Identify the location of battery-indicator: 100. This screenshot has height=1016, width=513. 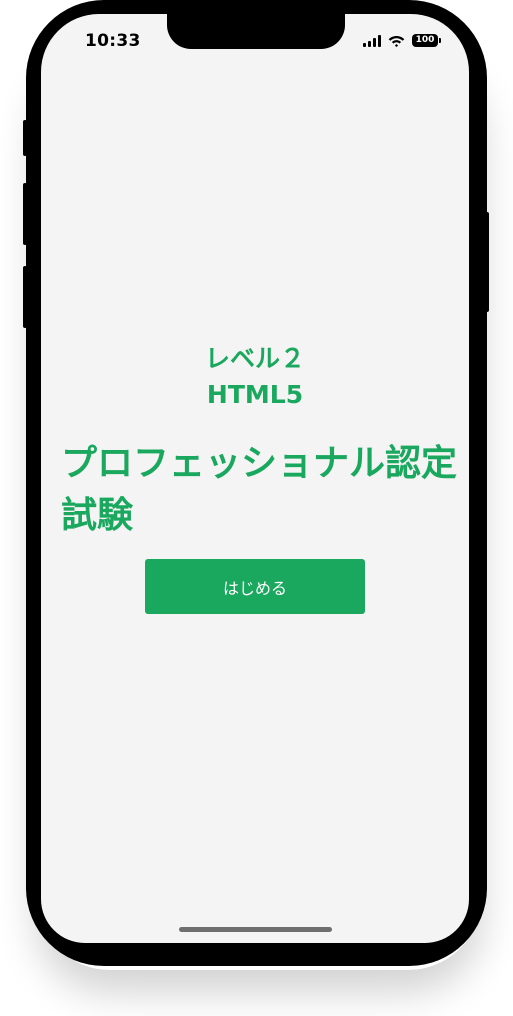
(426, 40).